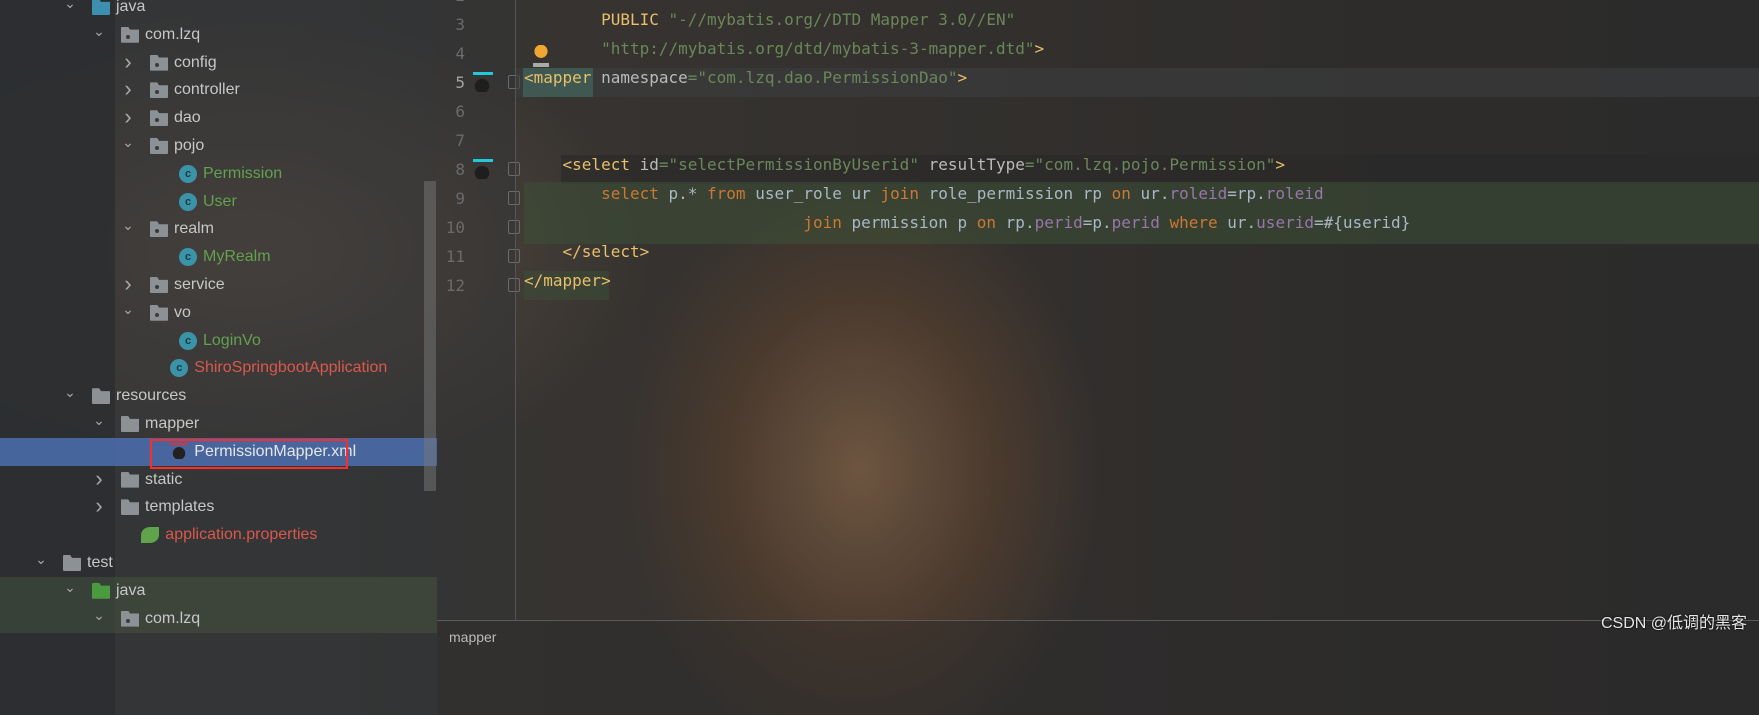 Image resolution: width=1759 pixels, height=715 pixels. Describe the element at coordinates (1673, 623) in the screenshot. I see `watermark: CSDN @低调的黑客` at that location.